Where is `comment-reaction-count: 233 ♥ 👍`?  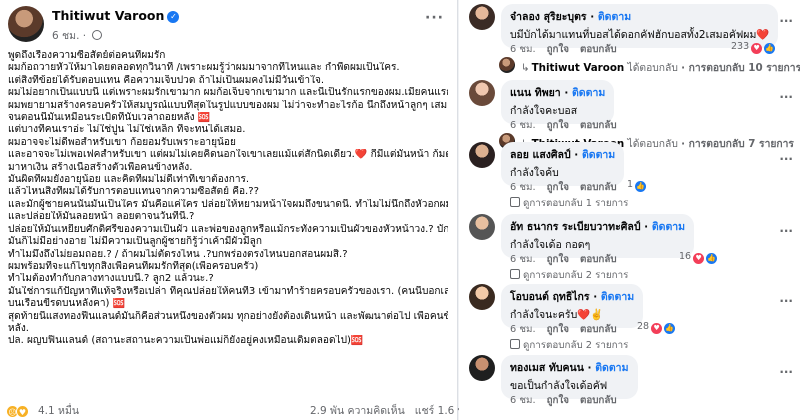
comment-reaction-count: 233 ♥ 👍 is located at coordinates (753, 47).